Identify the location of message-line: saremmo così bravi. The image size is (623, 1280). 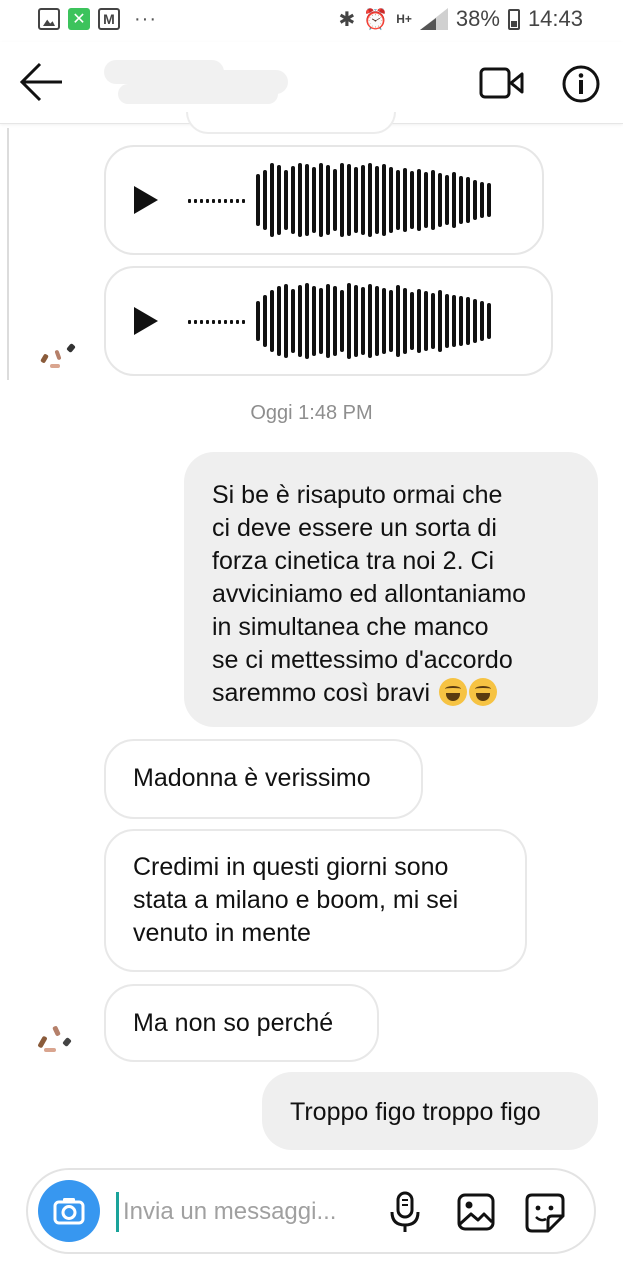
(369, 693).